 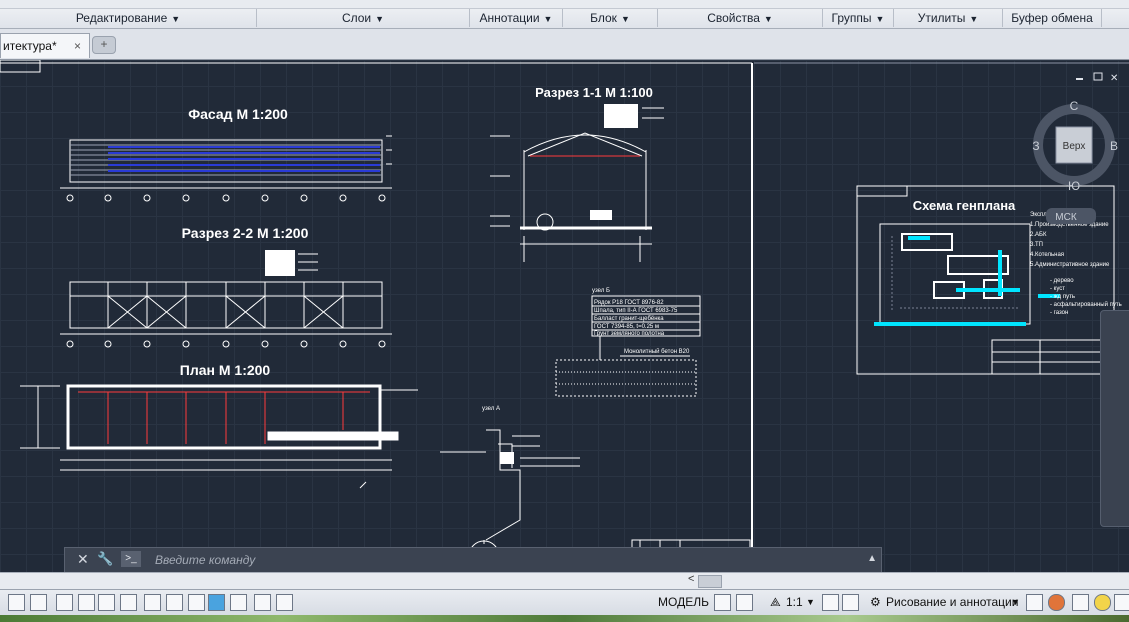 What do you see at coordinates (1062, 281) in the screenshot?
I see `genplan-legend2-0: - дерево` at bounding box center [1062, 281].